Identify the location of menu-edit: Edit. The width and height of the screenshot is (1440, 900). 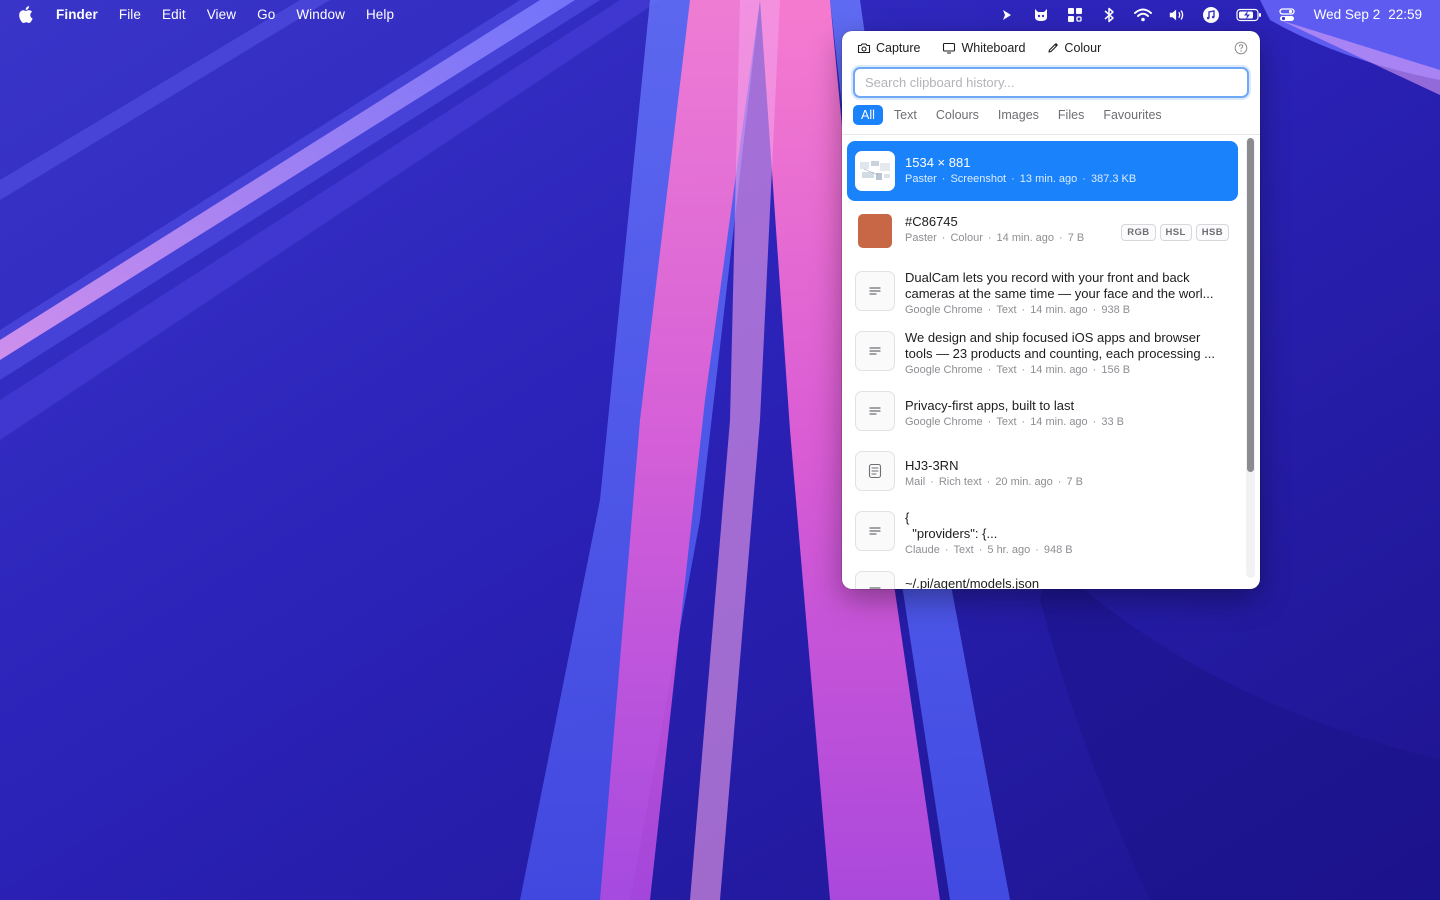
(174, 14).